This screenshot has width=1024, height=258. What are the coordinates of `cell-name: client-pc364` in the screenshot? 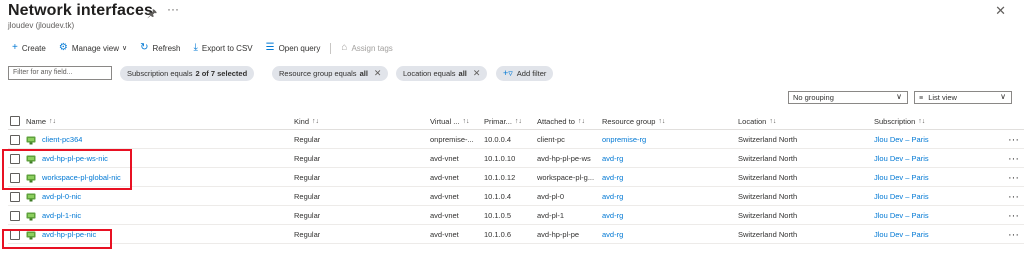 It's located at (54, 139).